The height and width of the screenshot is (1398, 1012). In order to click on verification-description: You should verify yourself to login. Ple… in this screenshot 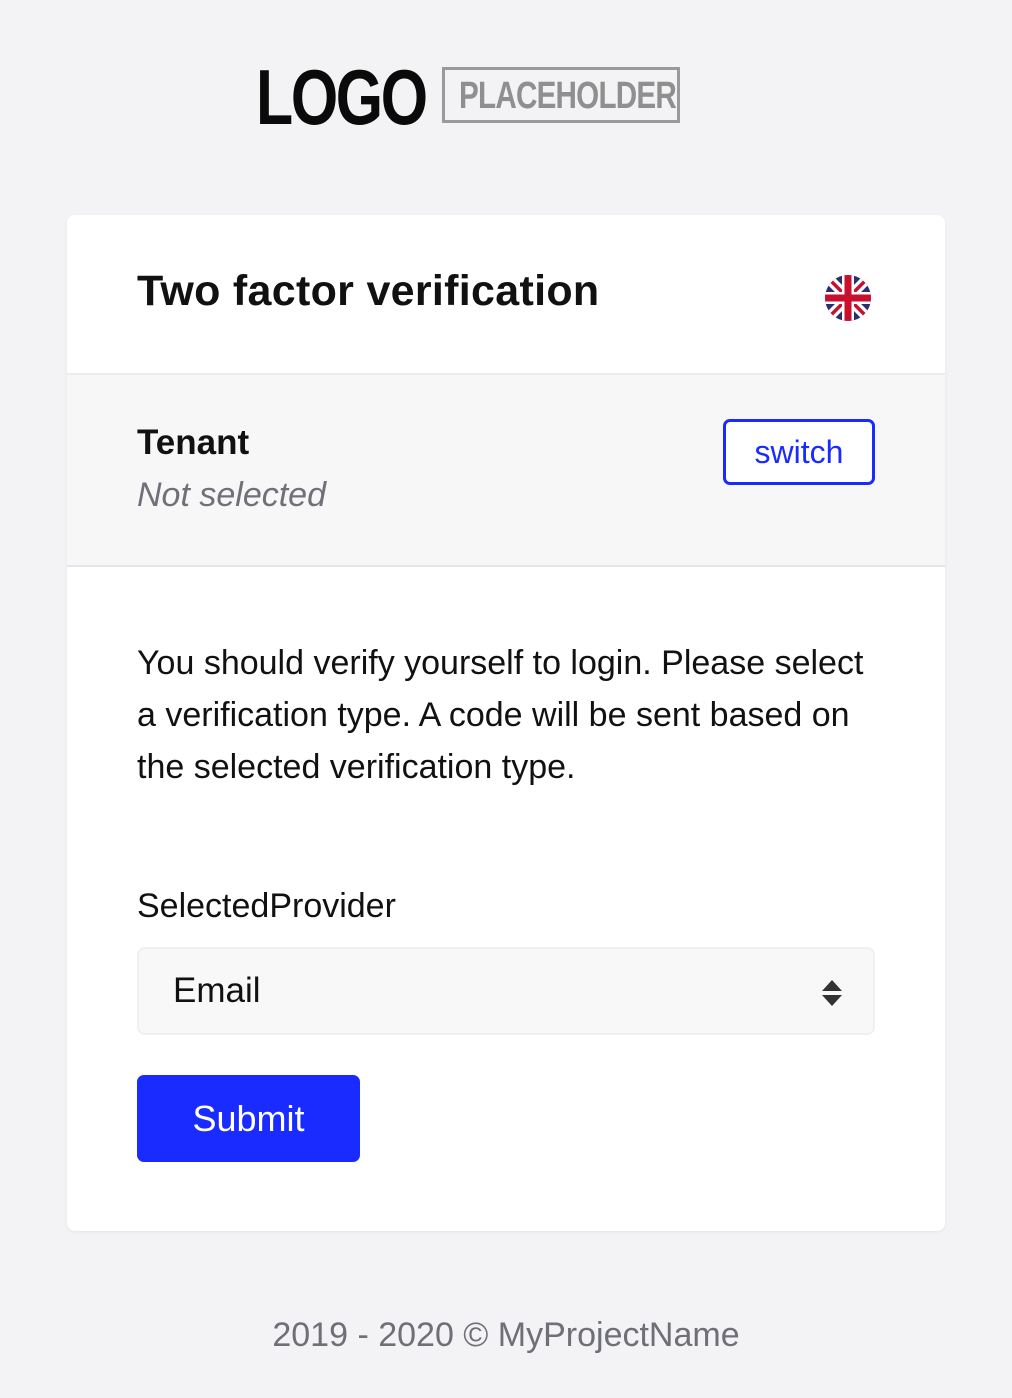, I will do `click(500, 715)`.